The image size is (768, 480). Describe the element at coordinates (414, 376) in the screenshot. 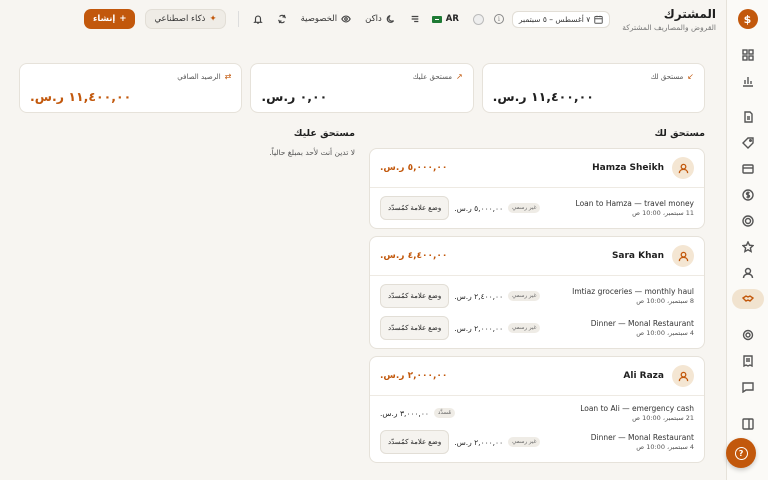

I see `person-total: ٢,٠٠٠,٠٠ ر.س.` at that location.